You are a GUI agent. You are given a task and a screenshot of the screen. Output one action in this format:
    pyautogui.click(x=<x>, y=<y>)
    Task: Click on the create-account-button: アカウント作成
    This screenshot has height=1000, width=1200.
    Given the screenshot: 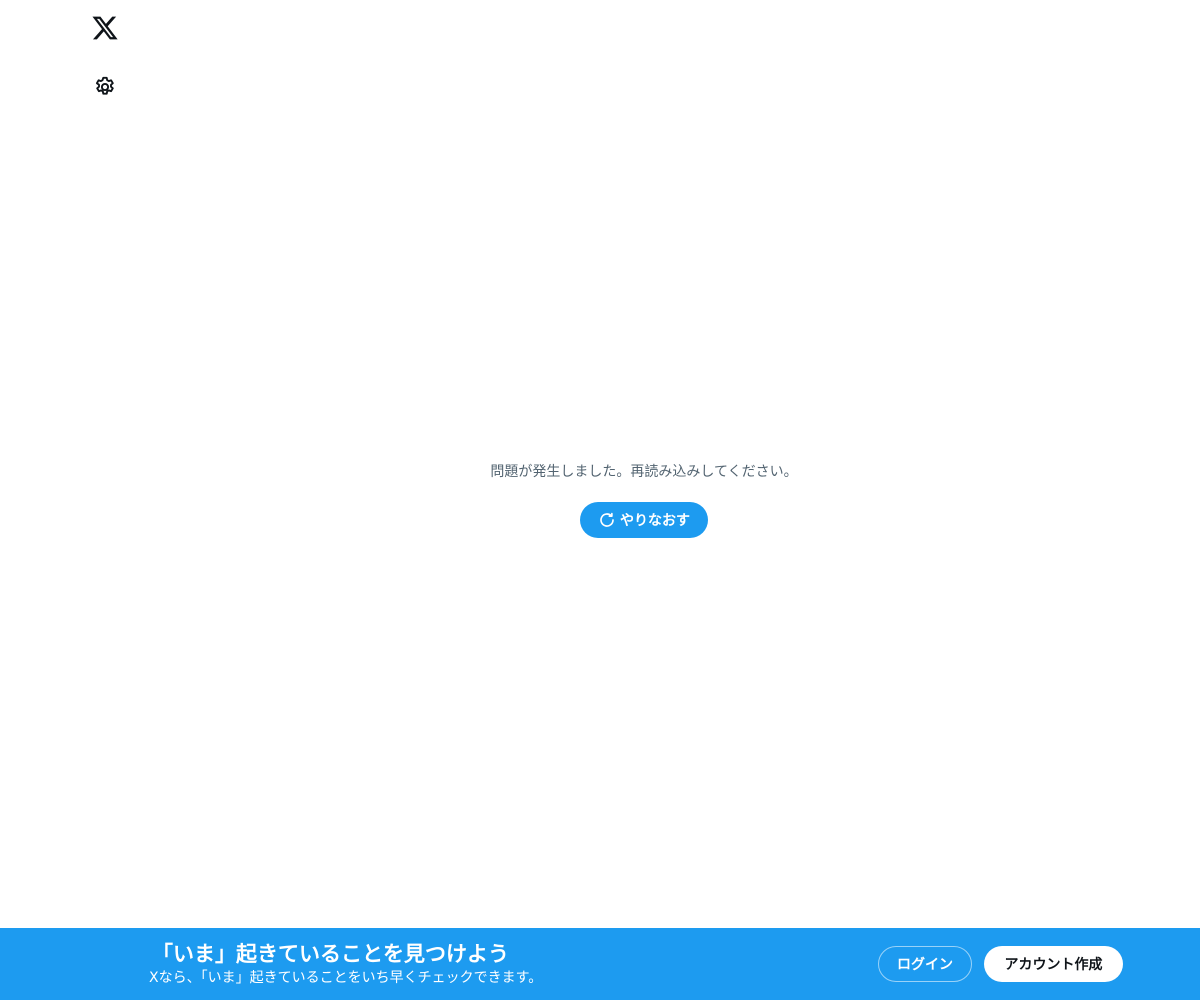 What is the action you would take?
    pyautogui.click(x=1053, y=964)
    